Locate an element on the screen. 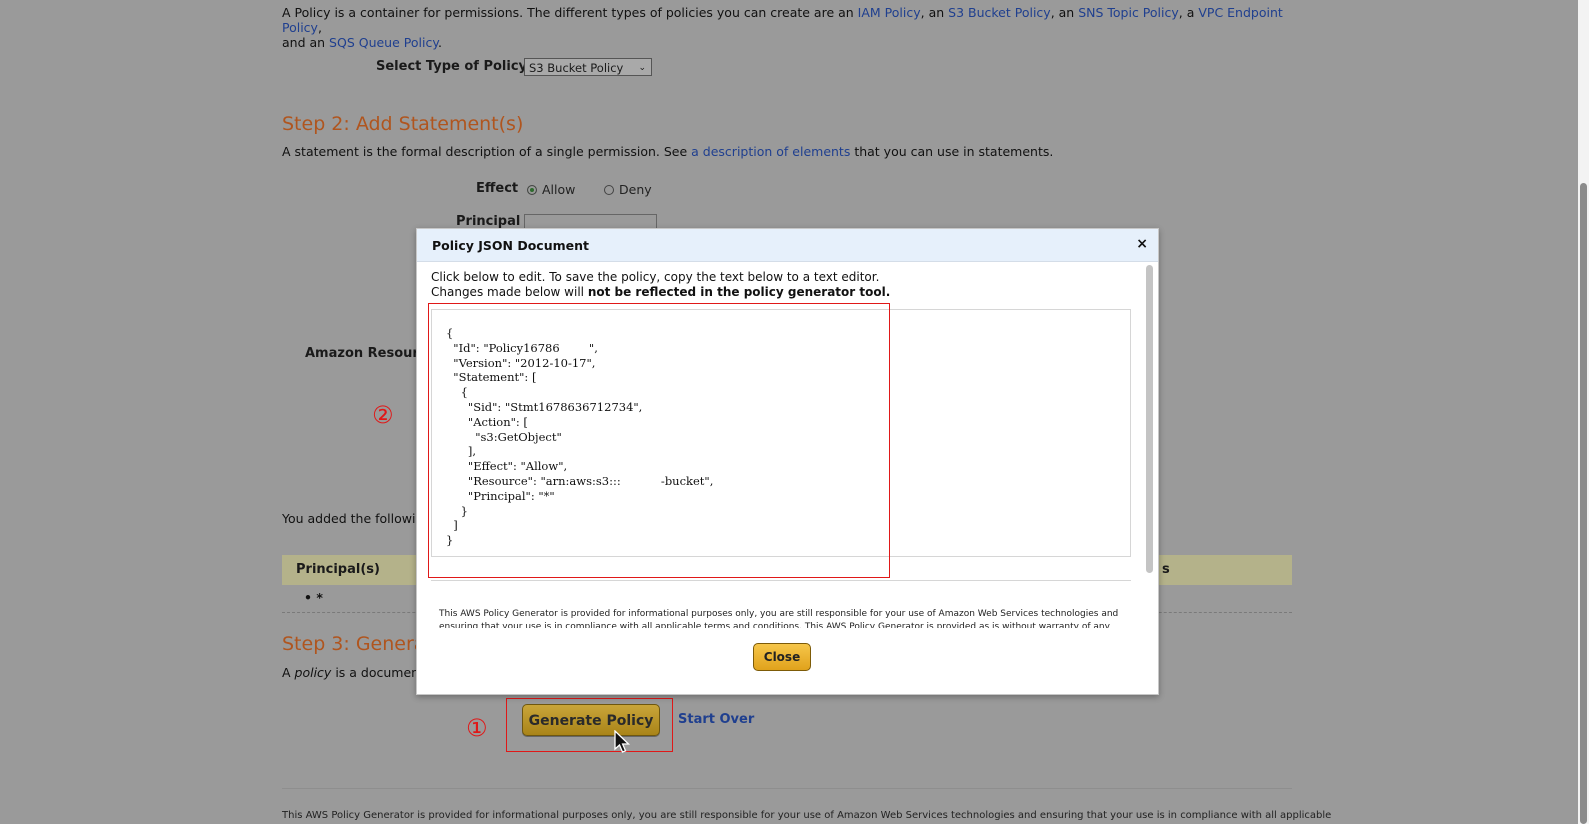  start-over-link: Start Over is located at coordinates (716, 719).